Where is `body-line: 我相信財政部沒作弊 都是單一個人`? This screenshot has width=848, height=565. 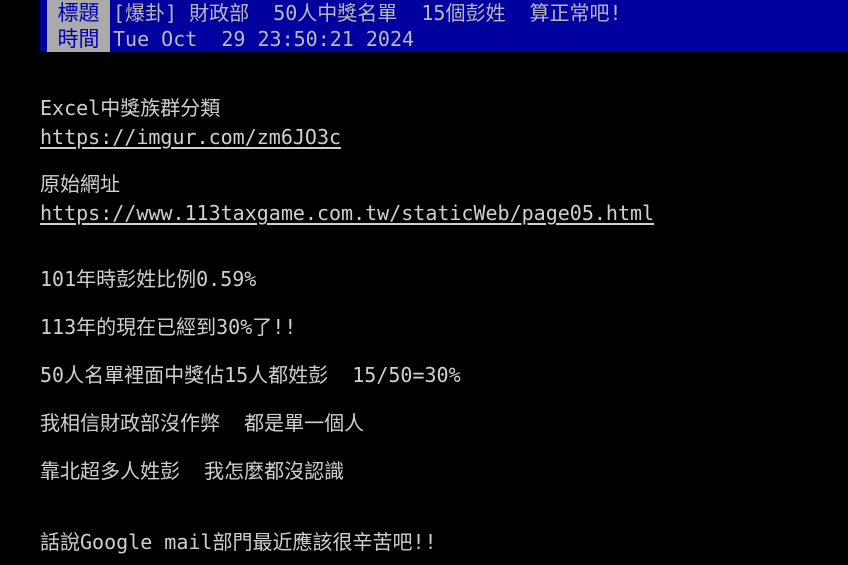 body-line: 我相信財政部沒作弊 都是單一個人 is located at coordinates (202, 423).